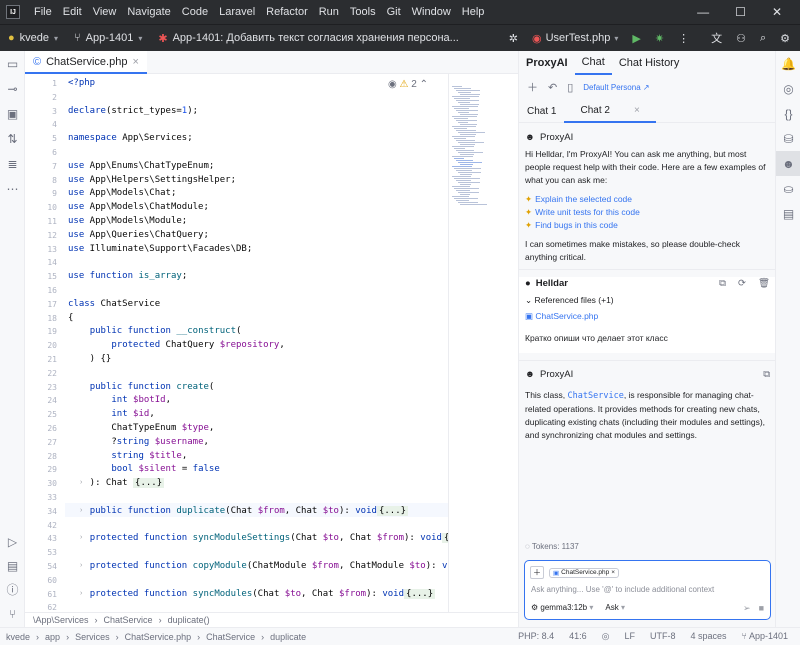  Describe the element at coordinates (649, 63) in the screenshot. I see `tab-chat-history: Chat History` at that location.